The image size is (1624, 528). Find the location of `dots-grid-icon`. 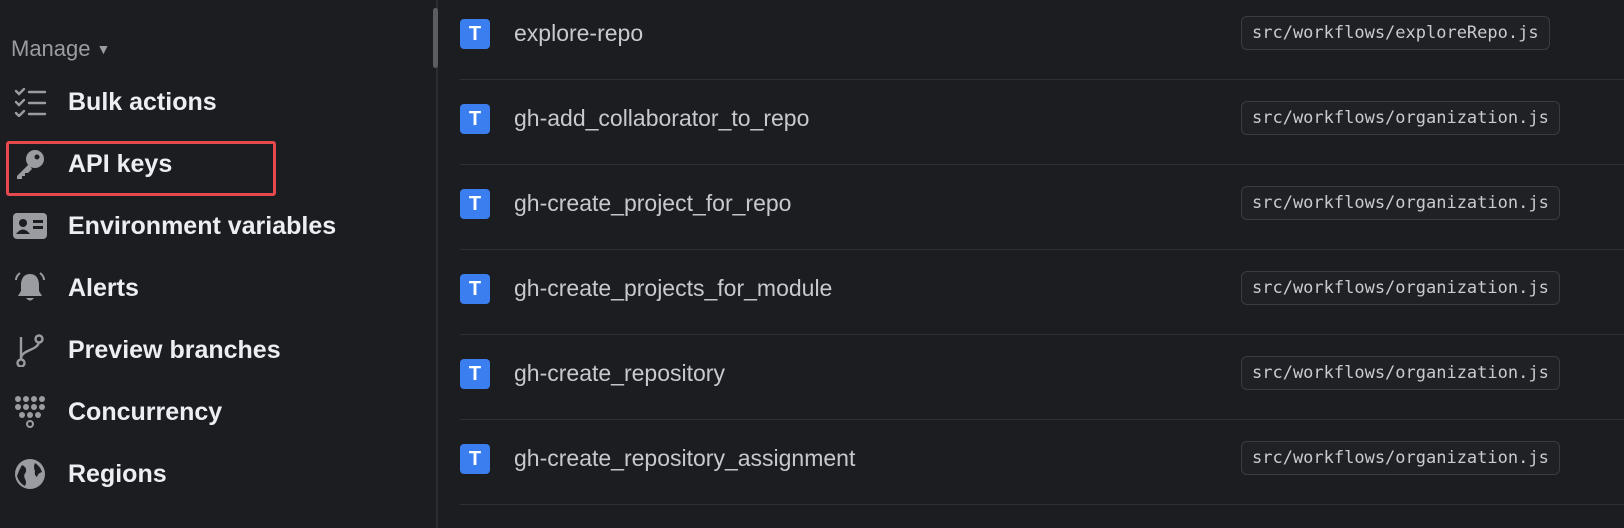

dots-grid-icon is located at coordinates (30, 412).